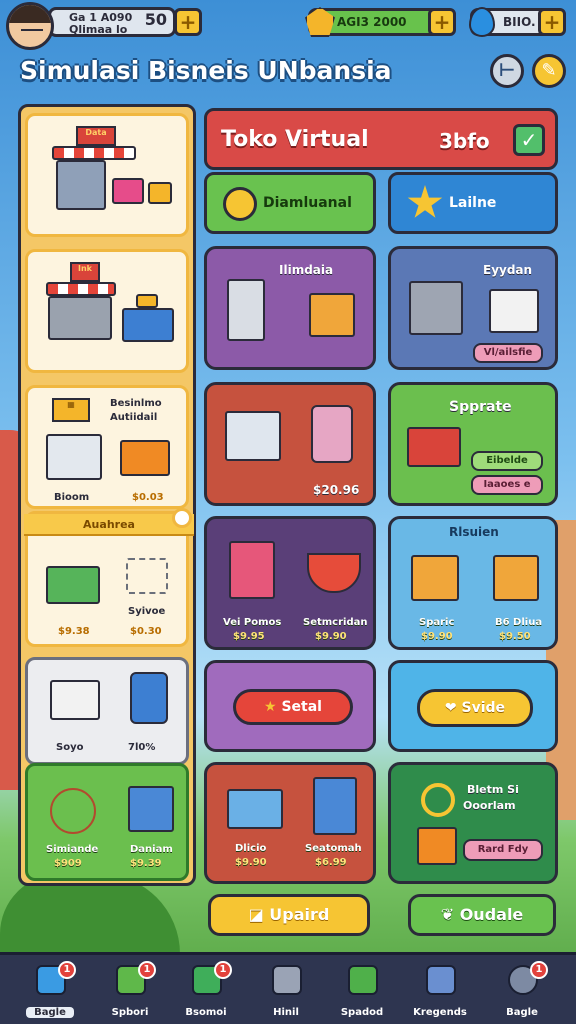 The width and height of the screenshot is (576, 1024). What do you see at coordinates (522, 992) in the screenshot?
I see `nav-item-settings: 1 Bagle` at bounding box center [522, 992].